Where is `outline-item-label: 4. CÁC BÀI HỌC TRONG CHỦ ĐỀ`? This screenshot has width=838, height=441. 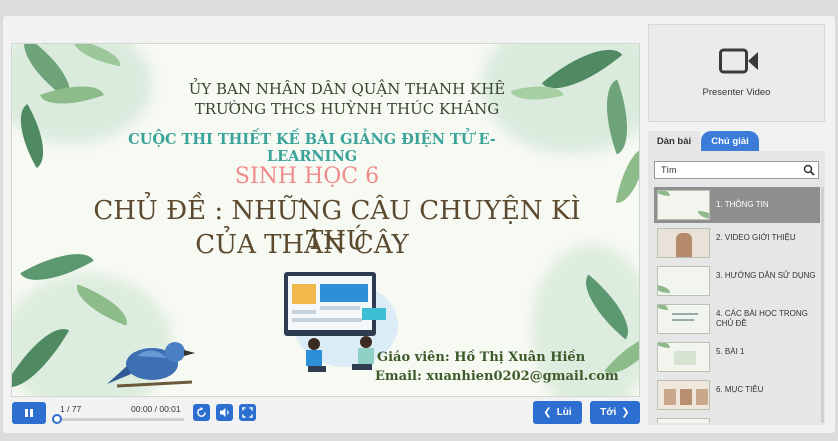
outline-item-label: 4. CÁC BÀI HỌC TRONG CHỦ ĐỀ is located at coordinates (762, 318).